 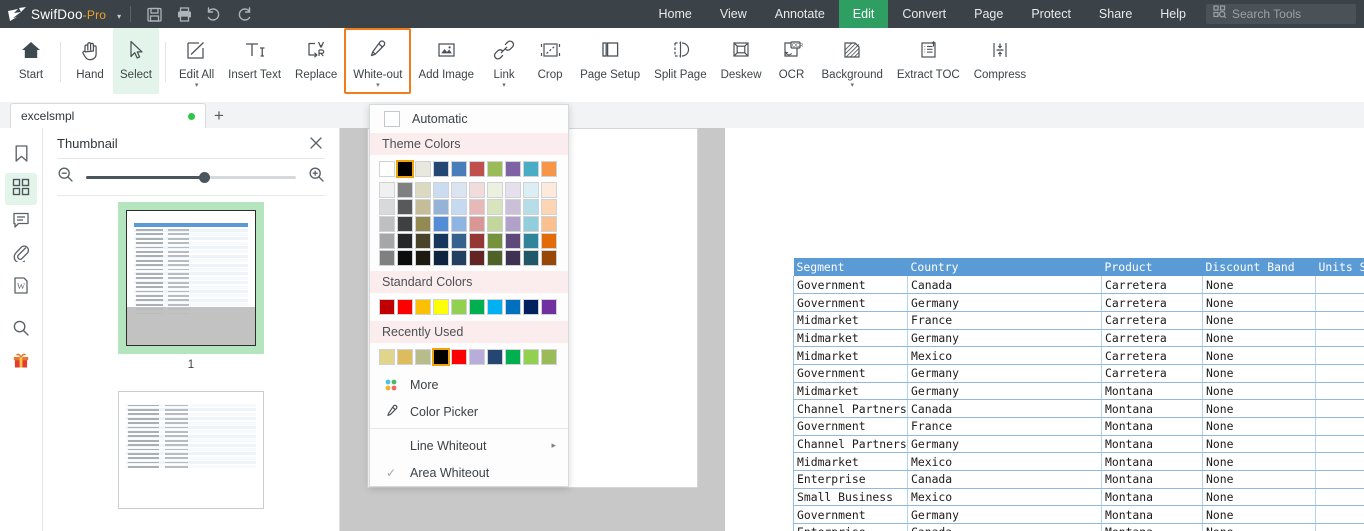 I want to click on save-icon, so click(x=154, y=14).